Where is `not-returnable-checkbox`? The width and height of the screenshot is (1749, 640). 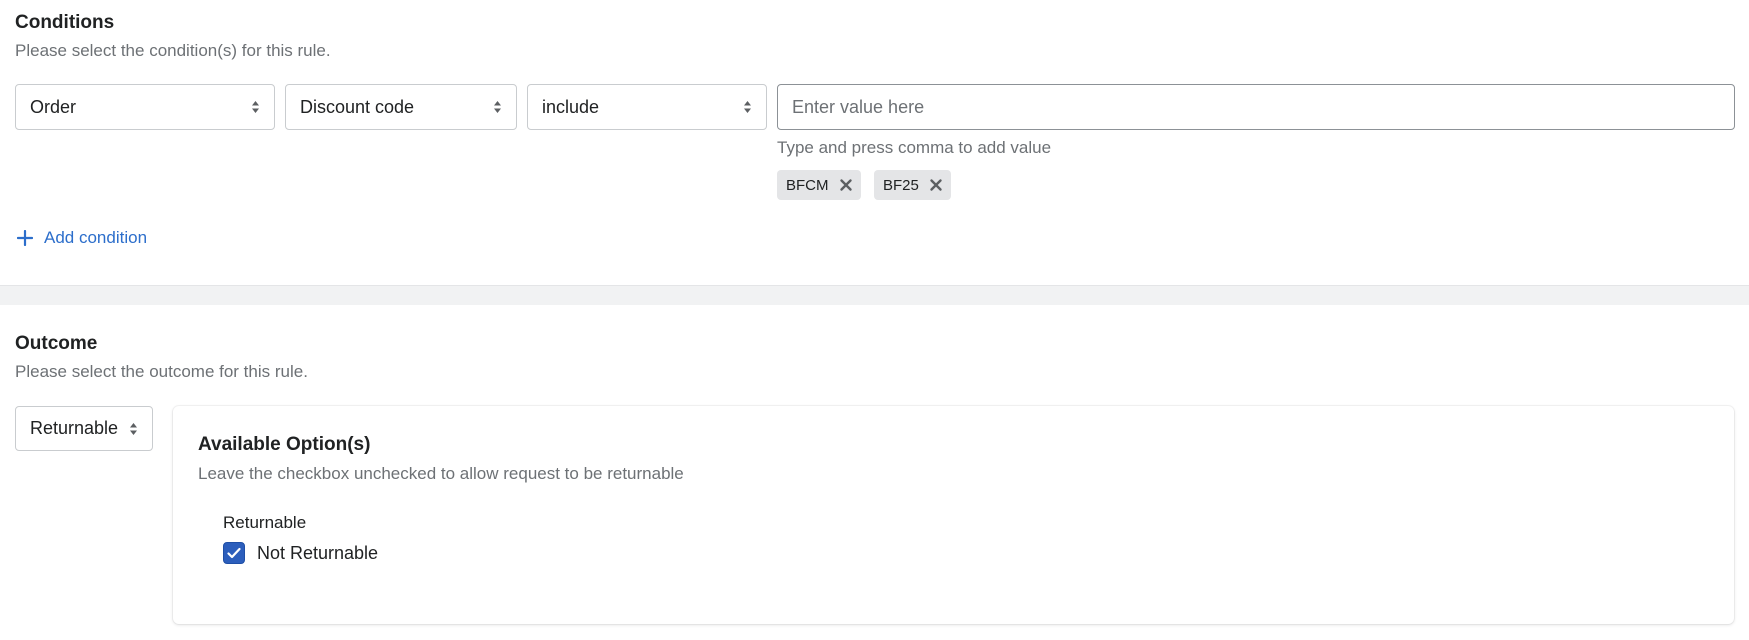
not-returnable-checkbox is located at coordinates (234, 553).